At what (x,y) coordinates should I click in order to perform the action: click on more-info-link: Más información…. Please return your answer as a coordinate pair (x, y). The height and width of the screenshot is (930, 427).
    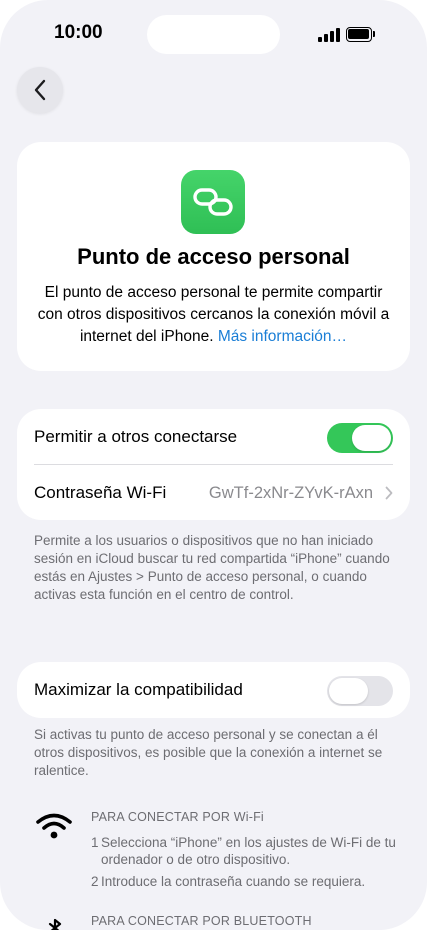
    Looking at the image, I should click on (282, 336).